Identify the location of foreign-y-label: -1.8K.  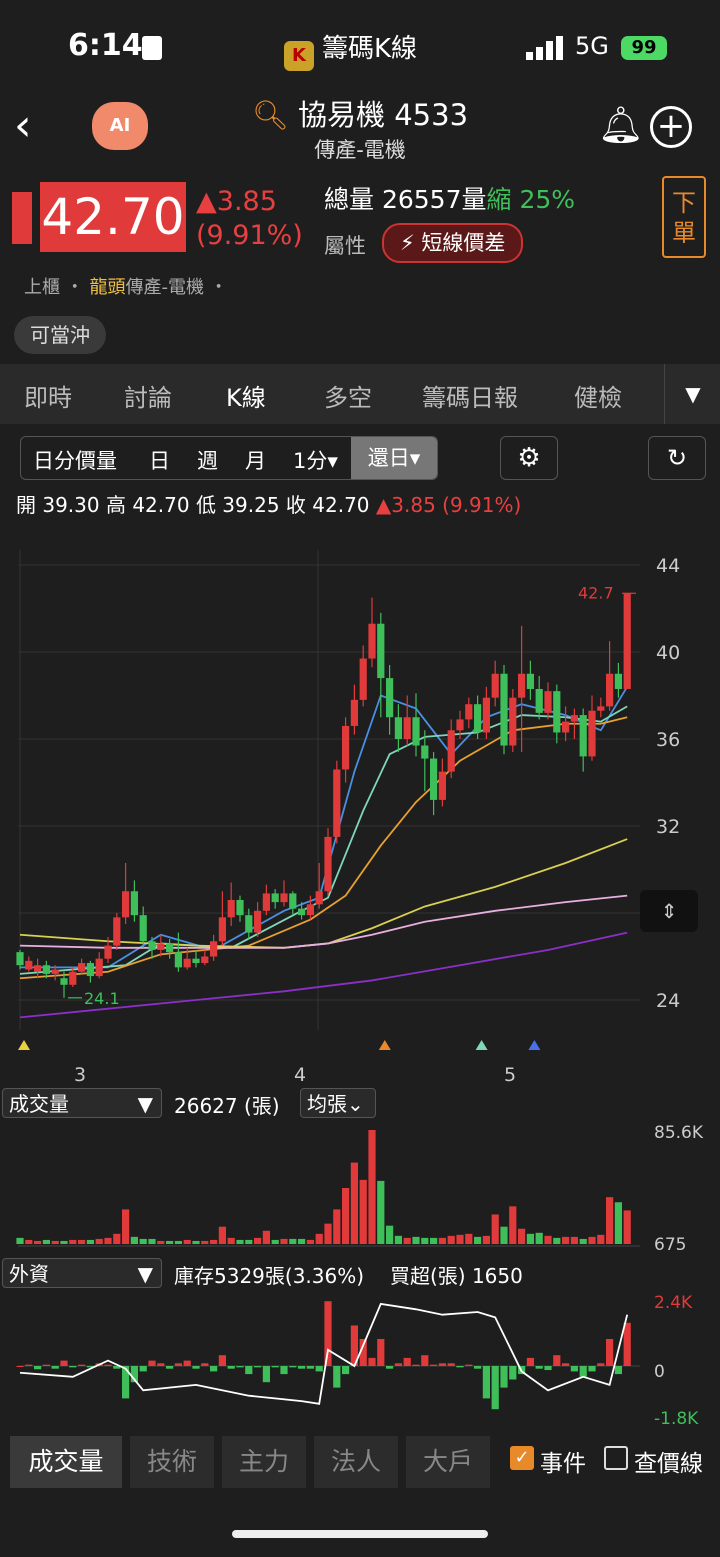
(676, 1417).